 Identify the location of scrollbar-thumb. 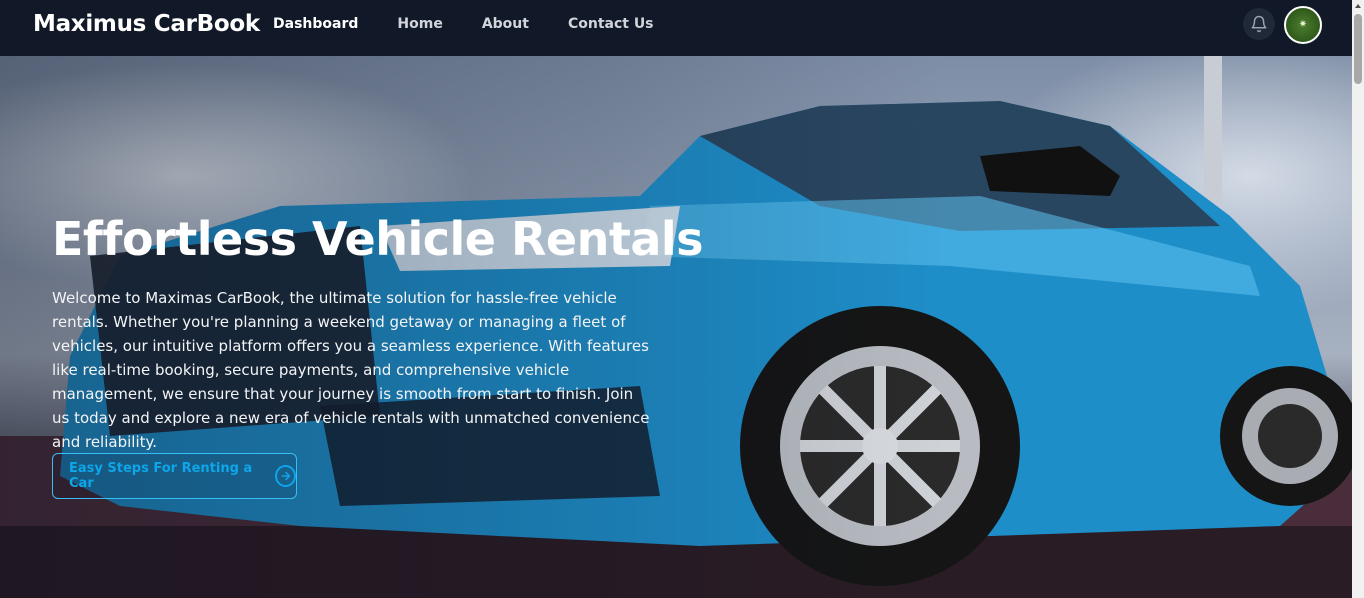
(1358, 49).